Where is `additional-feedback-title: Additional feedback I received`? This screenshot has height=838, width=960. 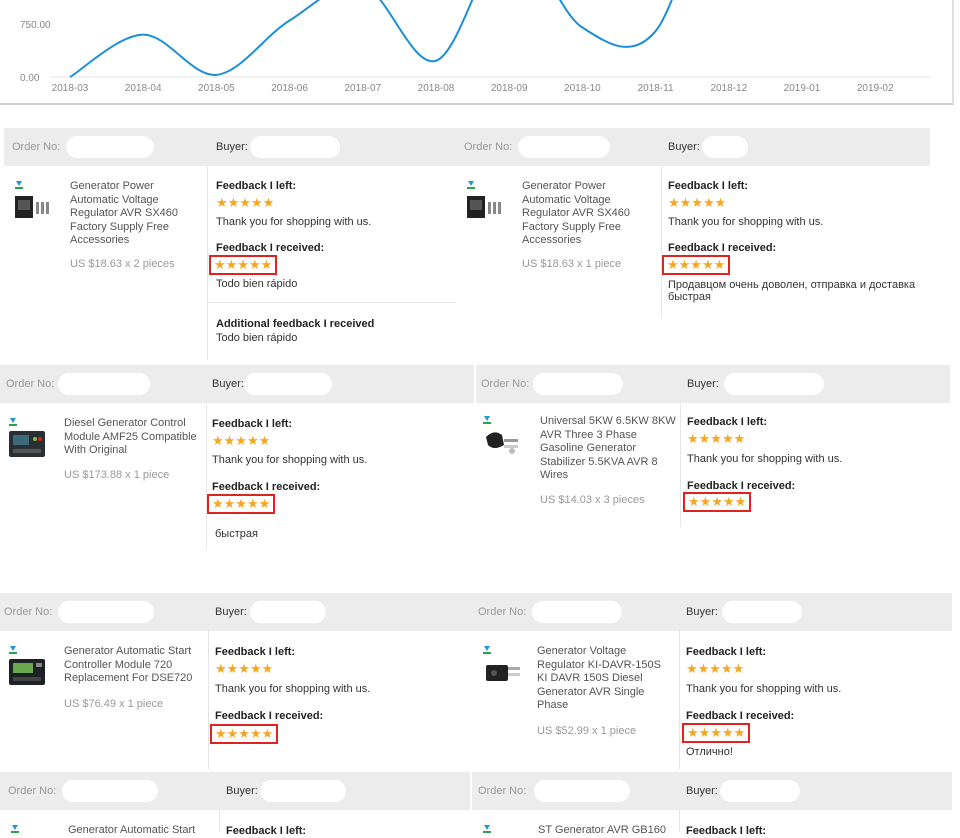
additional-feedback-title: Additional feedback I received is located at coordinates (295, 324).